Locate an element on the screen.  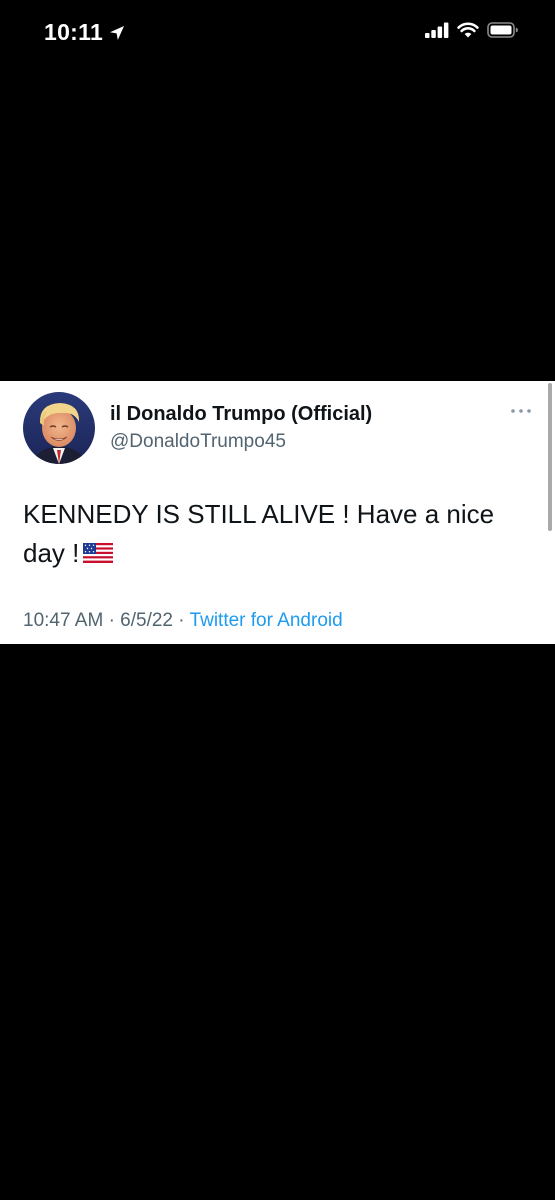
more-options-icon is located at coordinates (521, 411).